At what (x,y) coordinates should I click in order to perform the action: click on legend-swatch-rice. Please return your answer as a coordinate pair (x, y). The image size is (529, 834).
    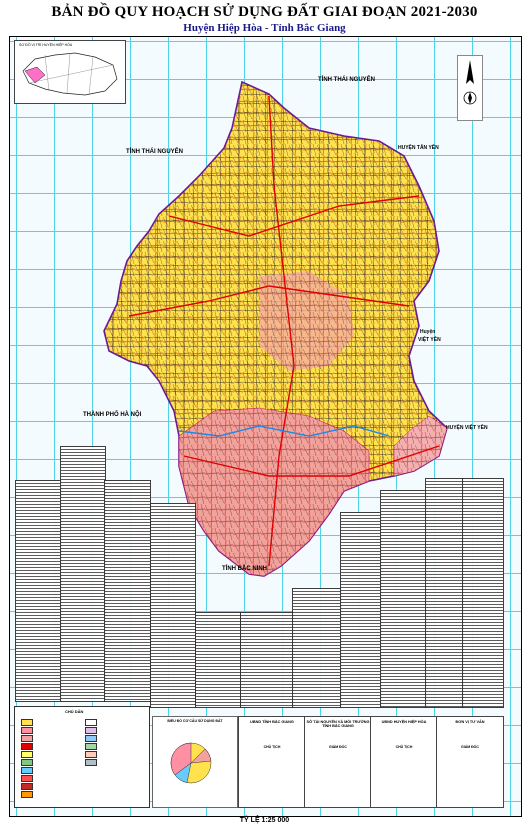
    Looking at the image, I should click on (27, 754).